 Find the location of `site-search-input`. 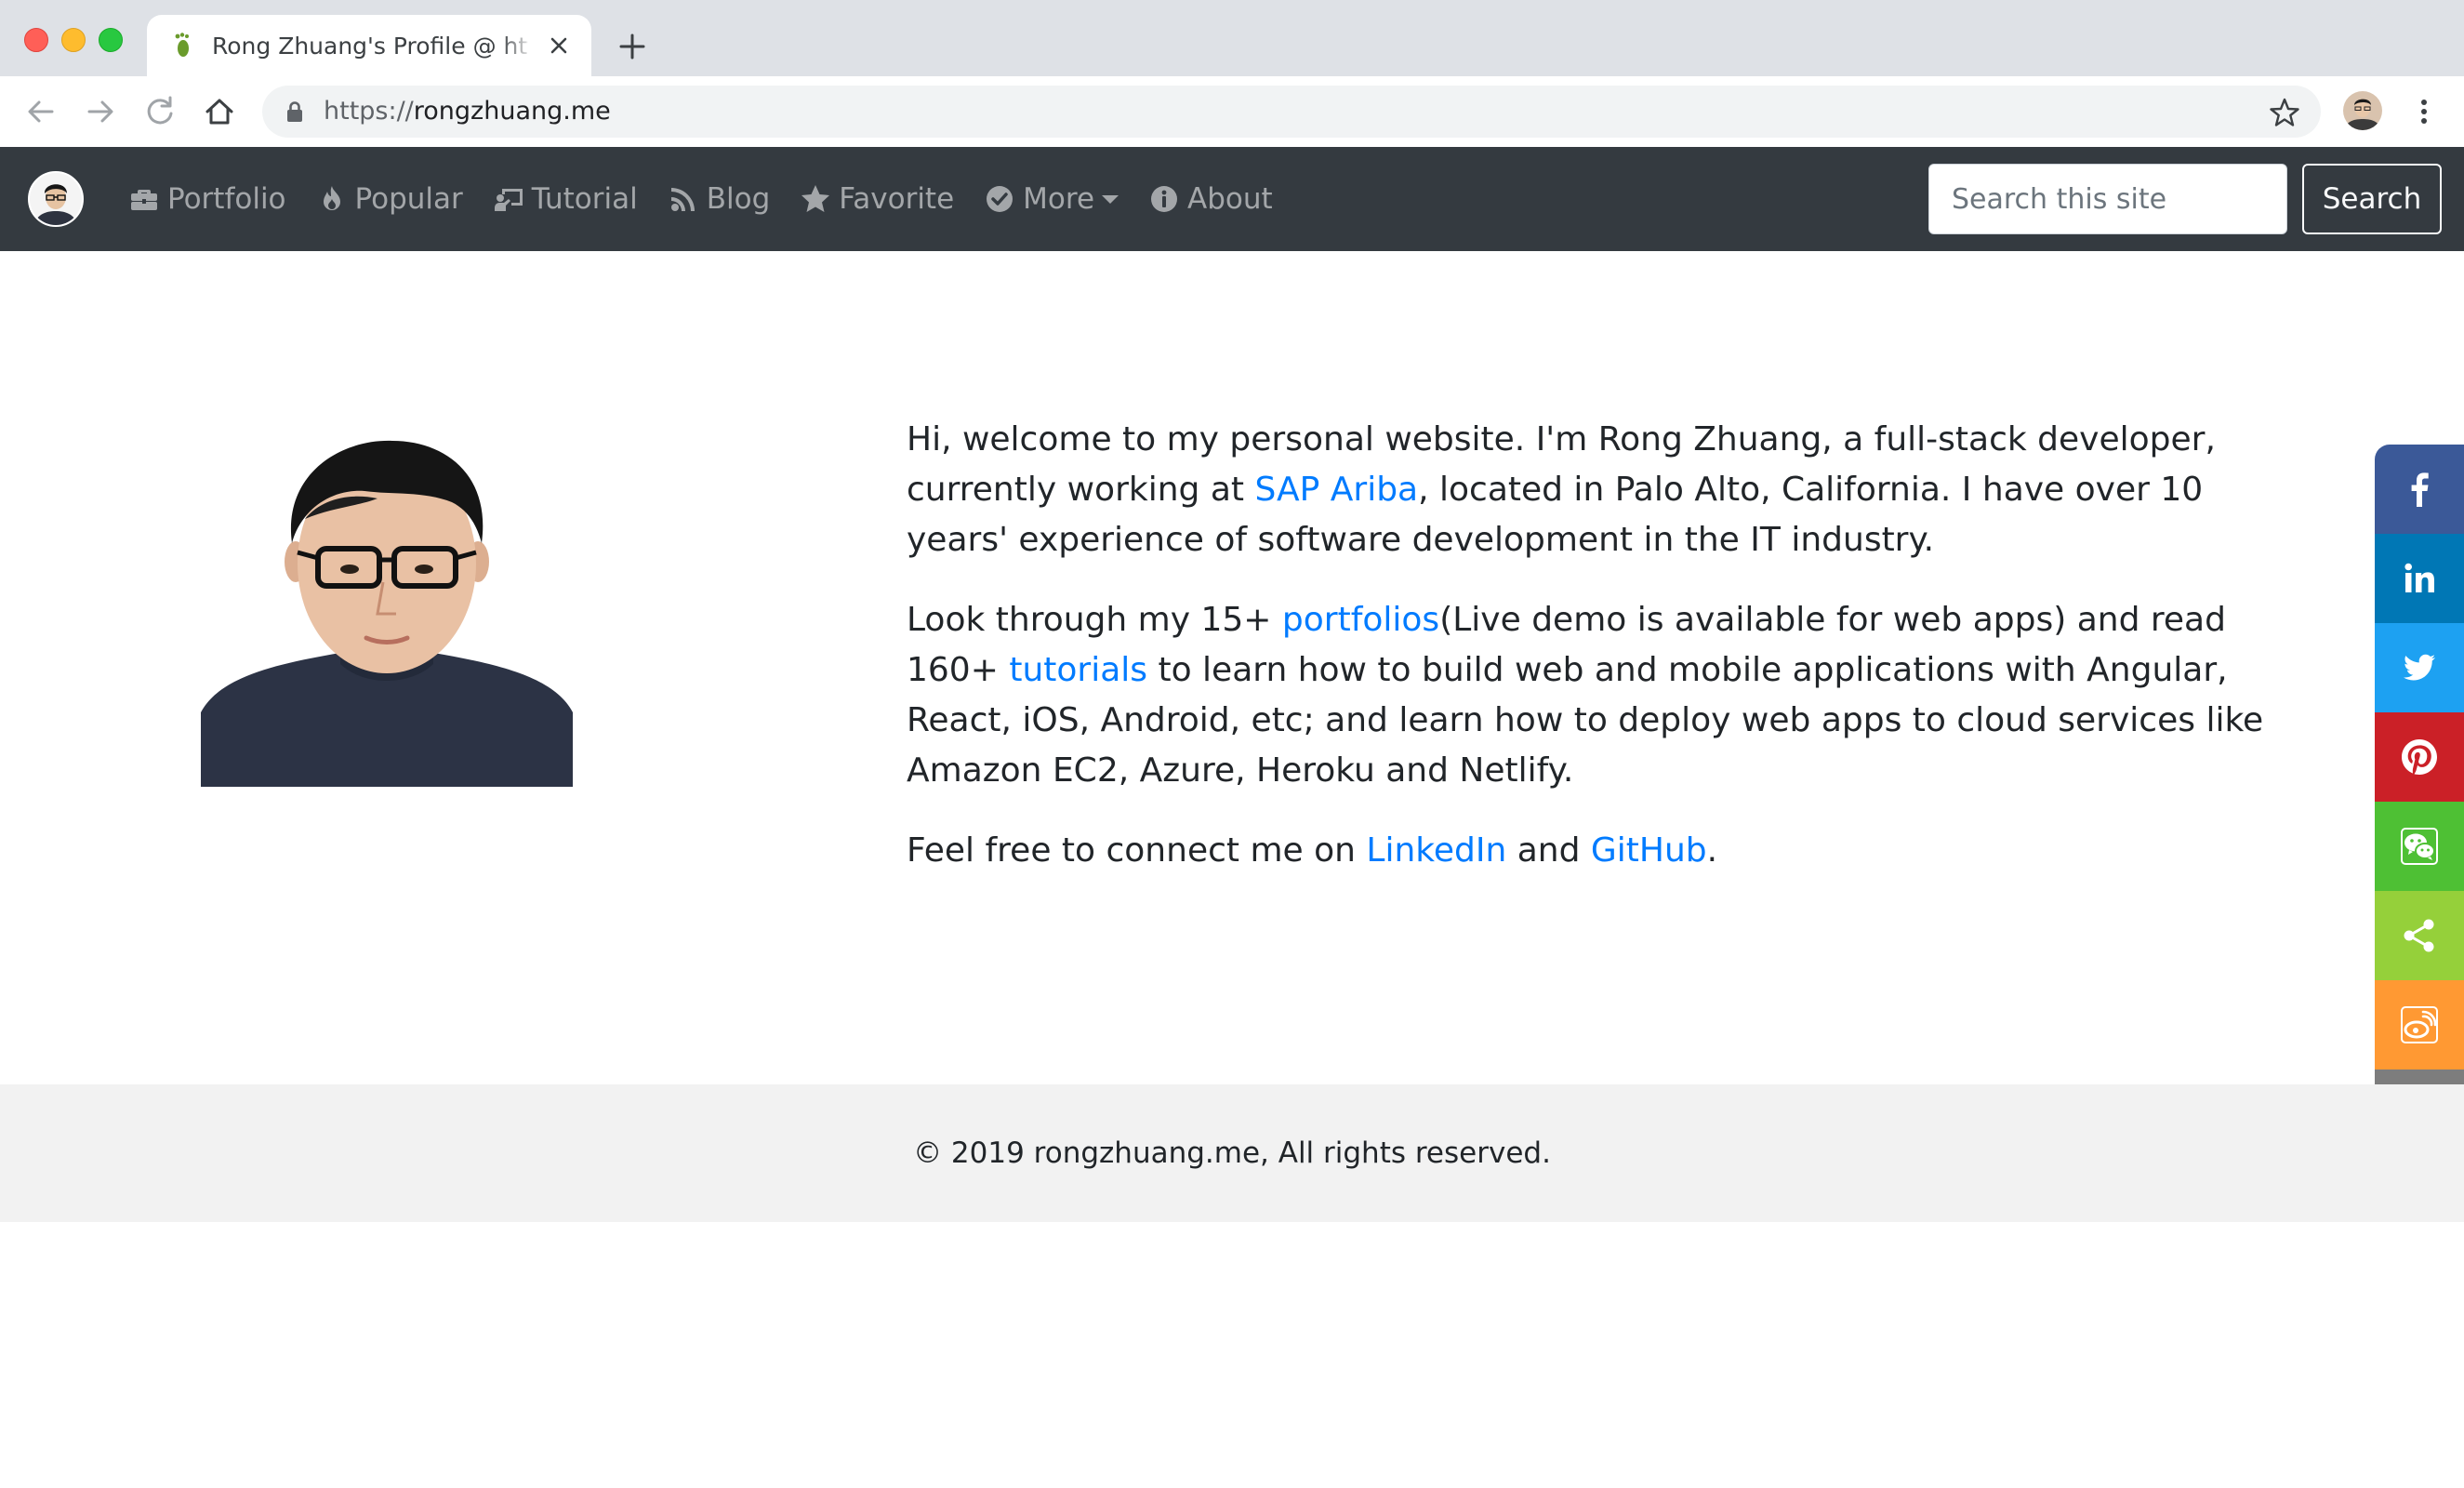

site-search-input is located at coordinates (2107, 199).